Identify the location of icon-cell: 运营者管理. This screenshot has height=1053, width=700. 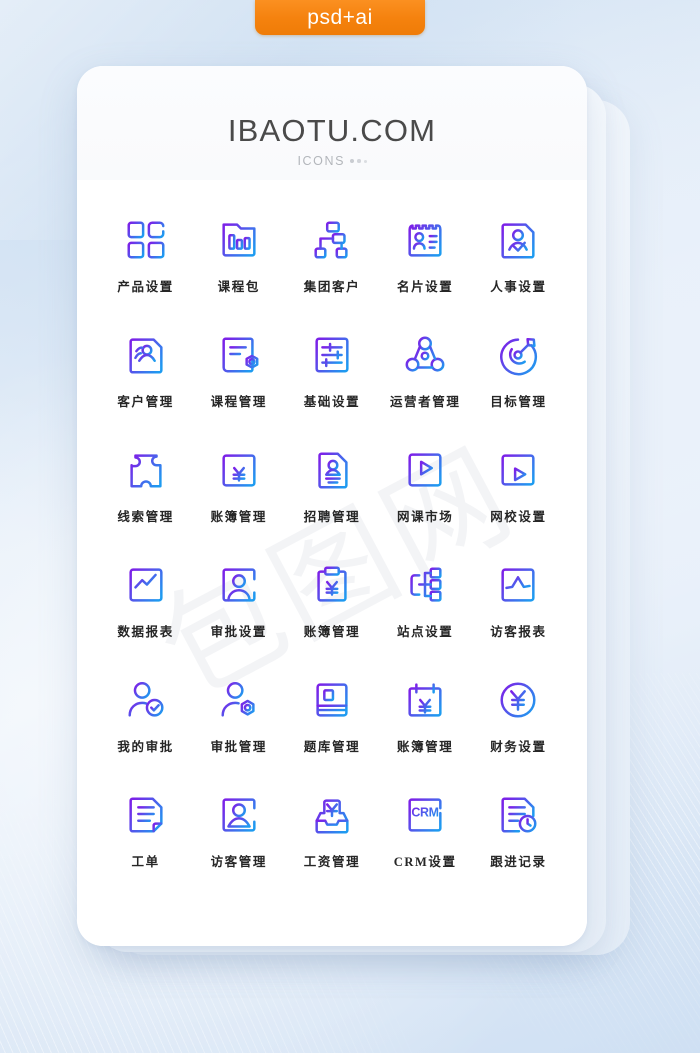
(425, 378).